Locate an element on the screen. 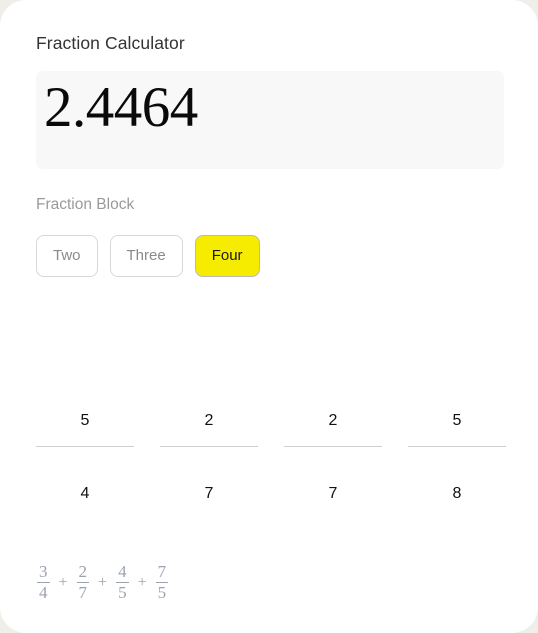 The height and width of the screenshot is (633, 538). numerator-input-3: 2 is located at coordinates (333, 421).